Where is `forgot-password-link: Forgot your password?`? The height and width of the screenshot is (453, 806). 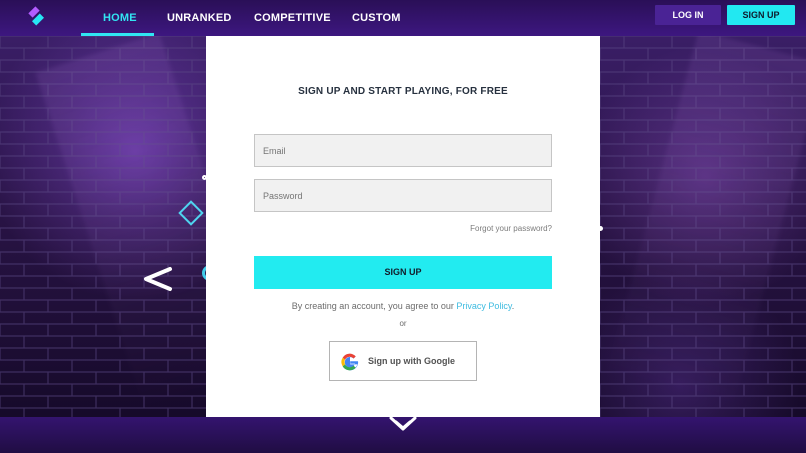 forgot-password-link: Forgot your password? is located at coordinates (505, 228).